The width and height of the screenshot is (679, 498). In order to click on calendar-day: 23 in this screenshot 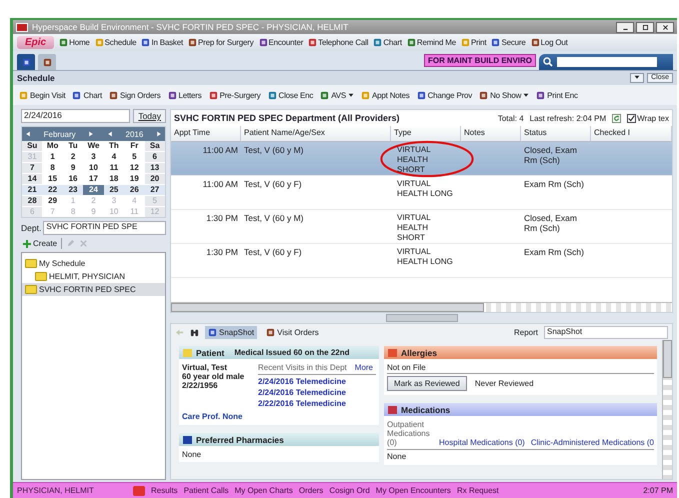, I will do `click(73, 190)`.